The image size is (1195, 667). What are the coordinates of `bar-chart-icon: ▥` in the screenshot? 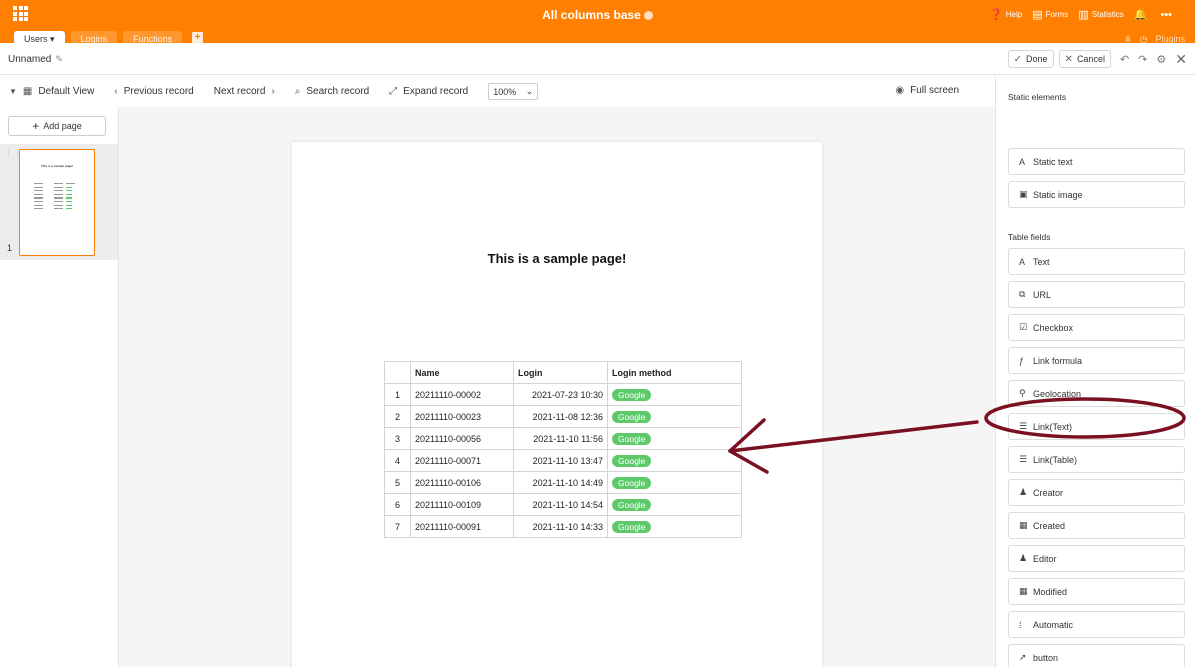 It's located at (1083, 15).